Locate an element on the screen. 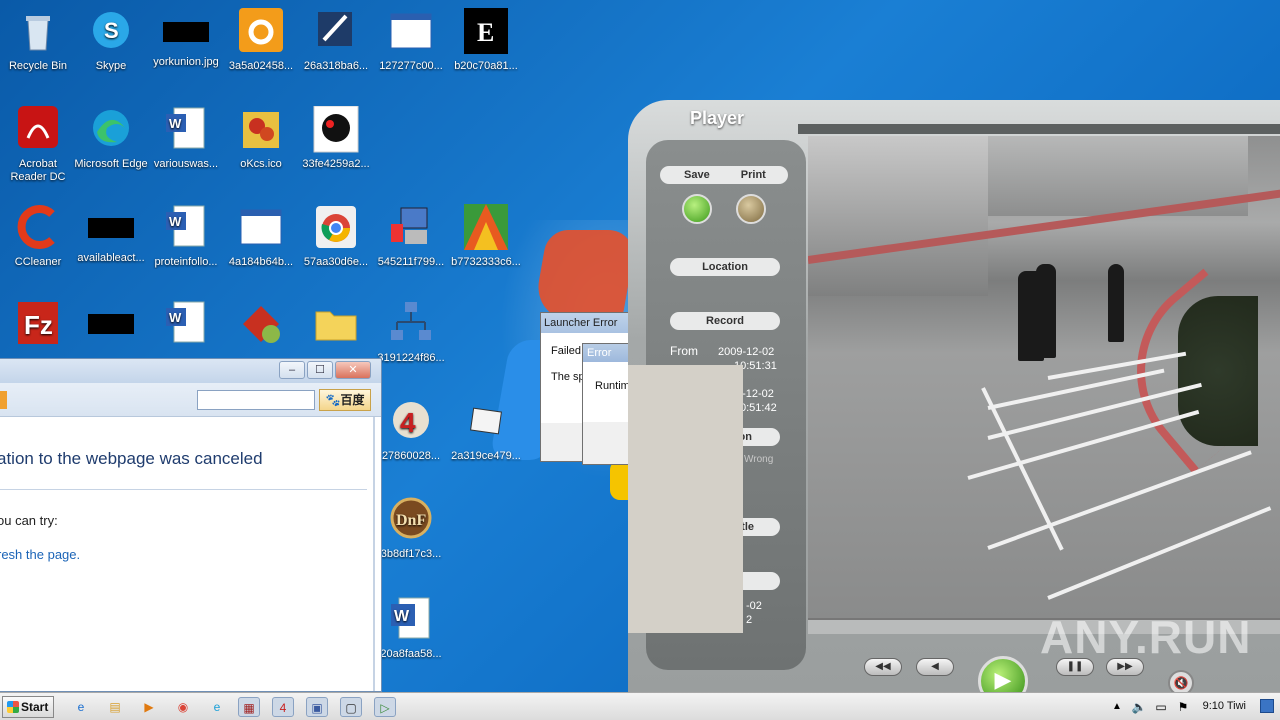 The height and width of the screenshot is (720, 1280). desktop-icon-label: Microsoft Edge is located at coordinates (111, 164).